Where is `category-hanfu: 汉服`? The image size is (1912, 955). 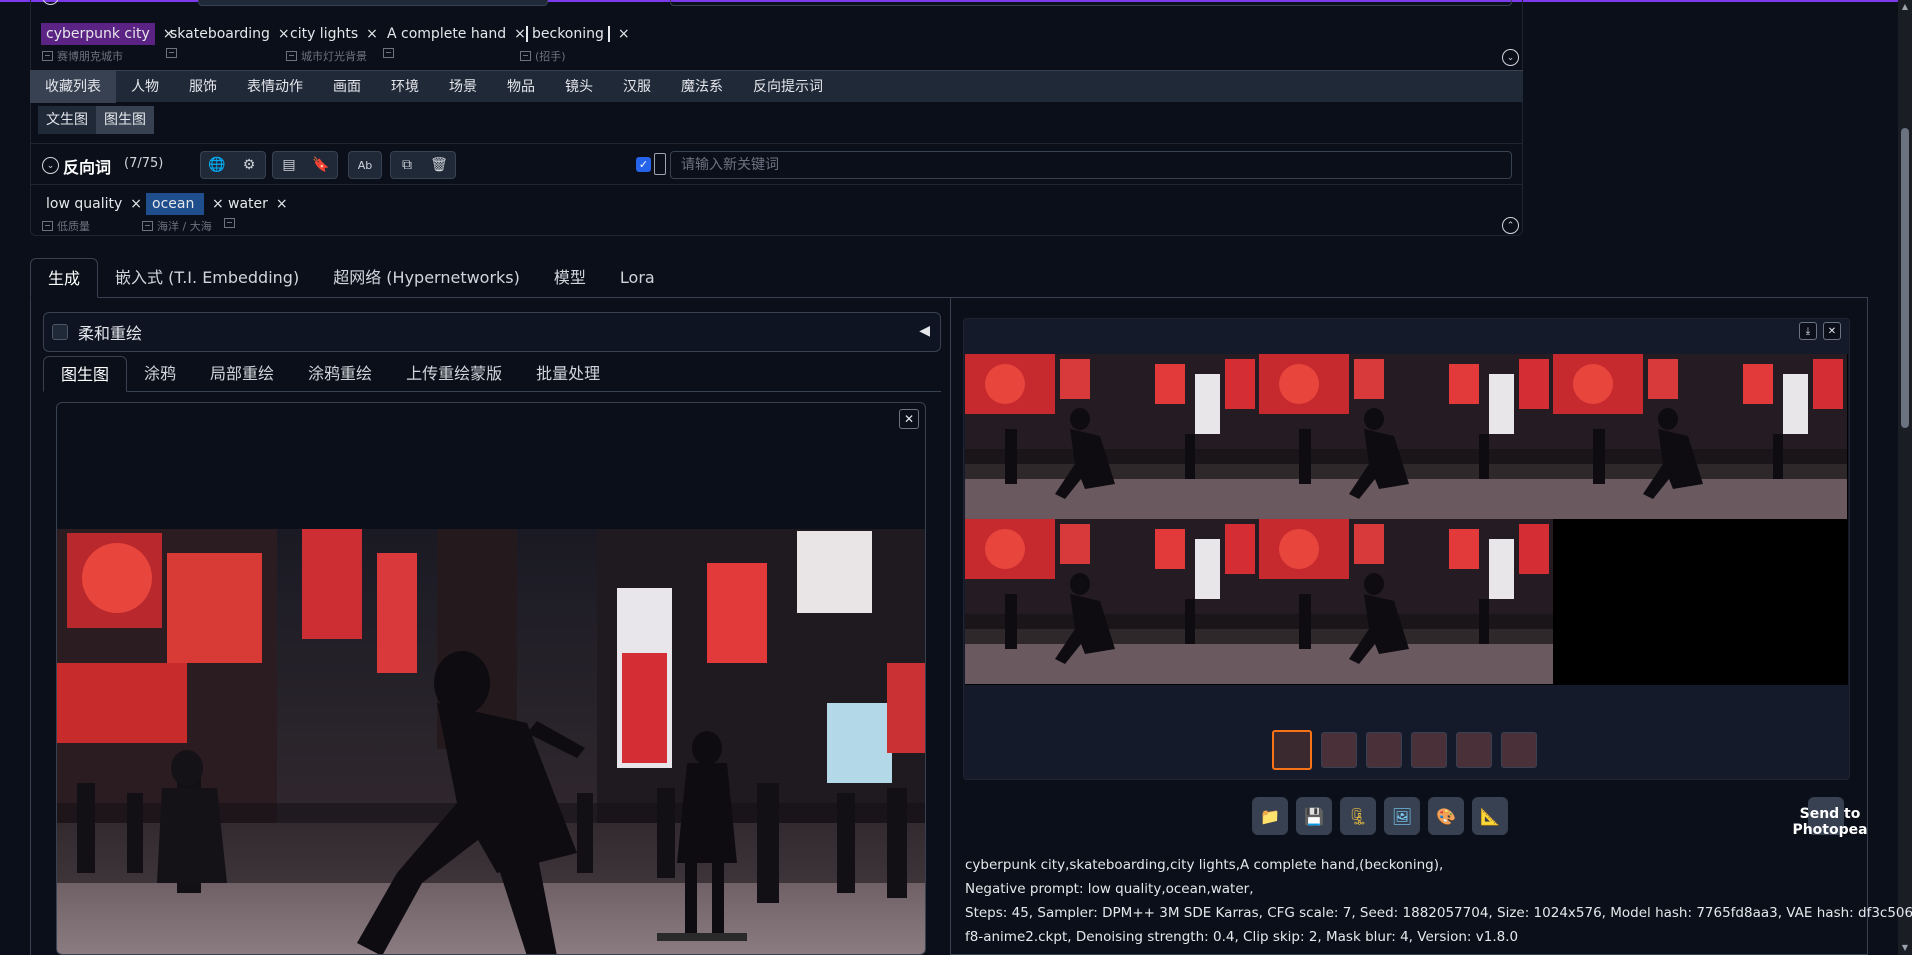 category-hanfu: 汉服 is located at coordinates (637, 87).